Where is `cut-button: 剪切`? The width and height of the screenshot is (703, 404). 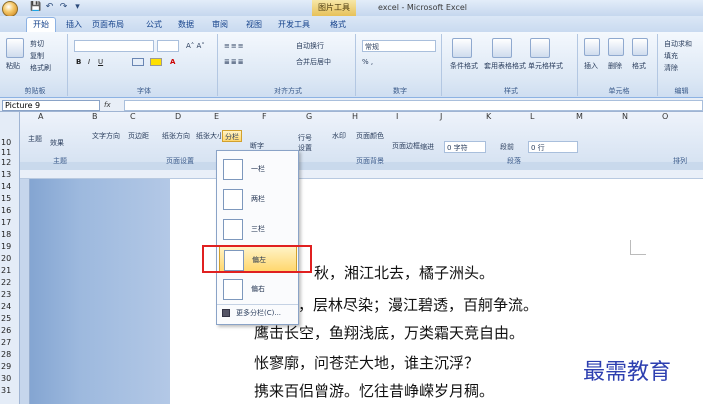
cut-button: 剪切 is located at coordinates (37, 44).